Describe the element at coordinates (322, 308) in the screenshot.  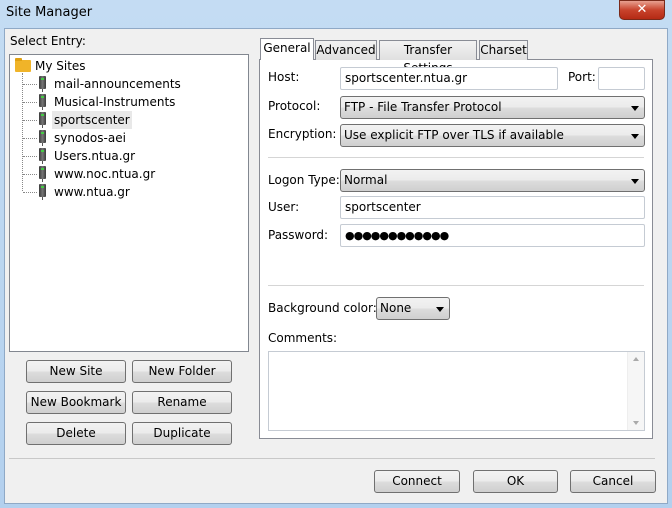
I see `background-color-label: Background color:` at that location.